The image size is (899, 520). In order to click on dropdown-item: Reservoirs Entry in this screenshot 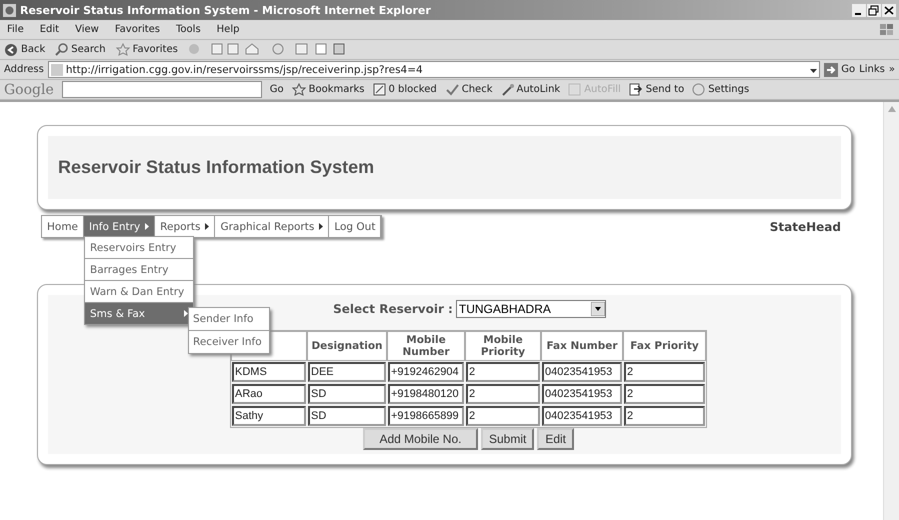, I will do `click(139, 247)`.